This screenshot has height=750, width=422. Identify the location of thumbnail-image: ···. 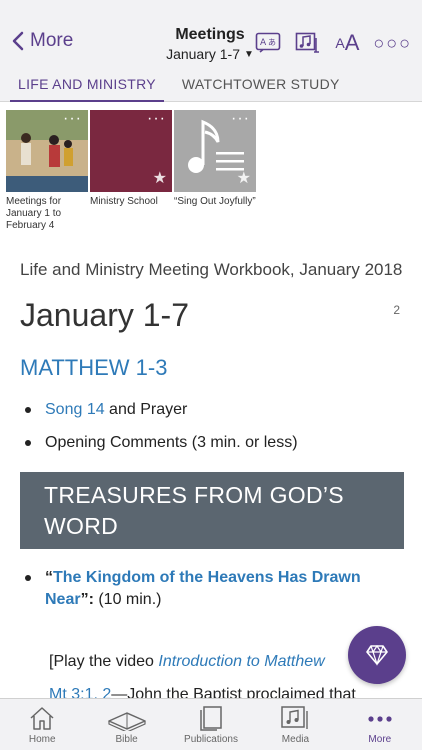
(47, 151).